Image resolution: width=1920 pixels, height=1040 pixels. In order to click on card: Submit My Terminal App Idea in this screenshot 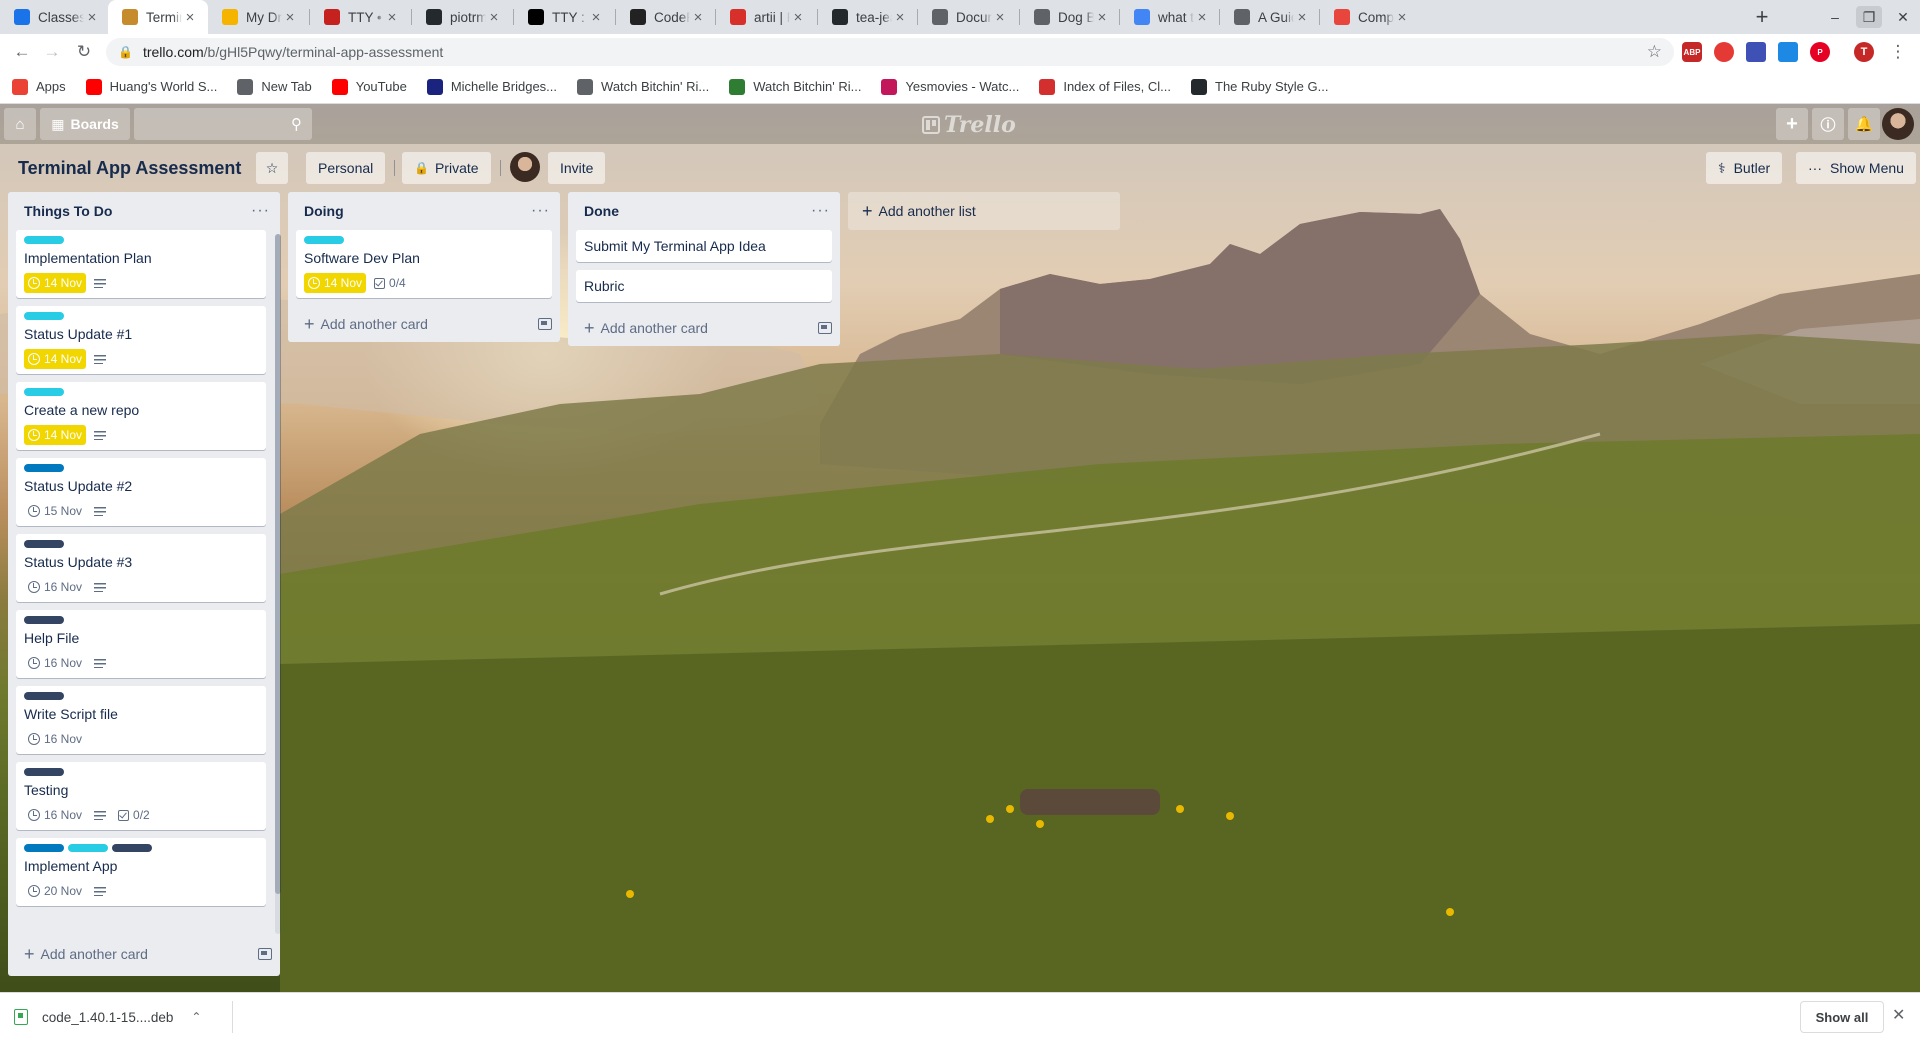, I will do `click(704, 246)`.